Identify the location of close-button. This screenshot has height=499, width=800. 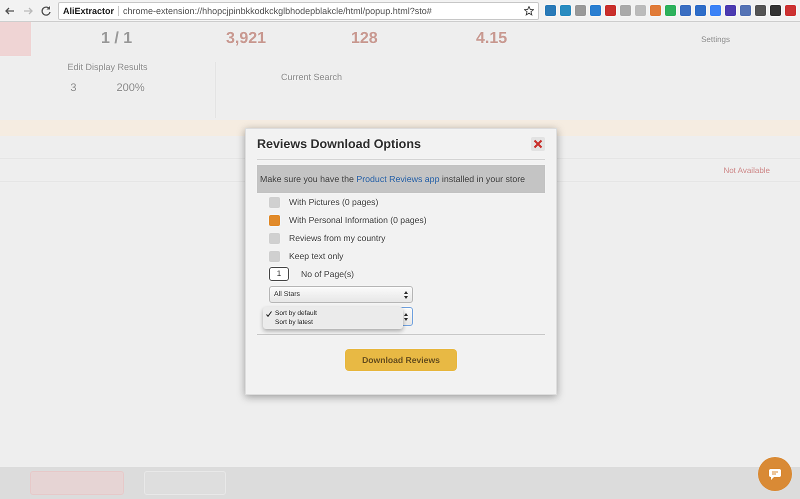
(538, 144).